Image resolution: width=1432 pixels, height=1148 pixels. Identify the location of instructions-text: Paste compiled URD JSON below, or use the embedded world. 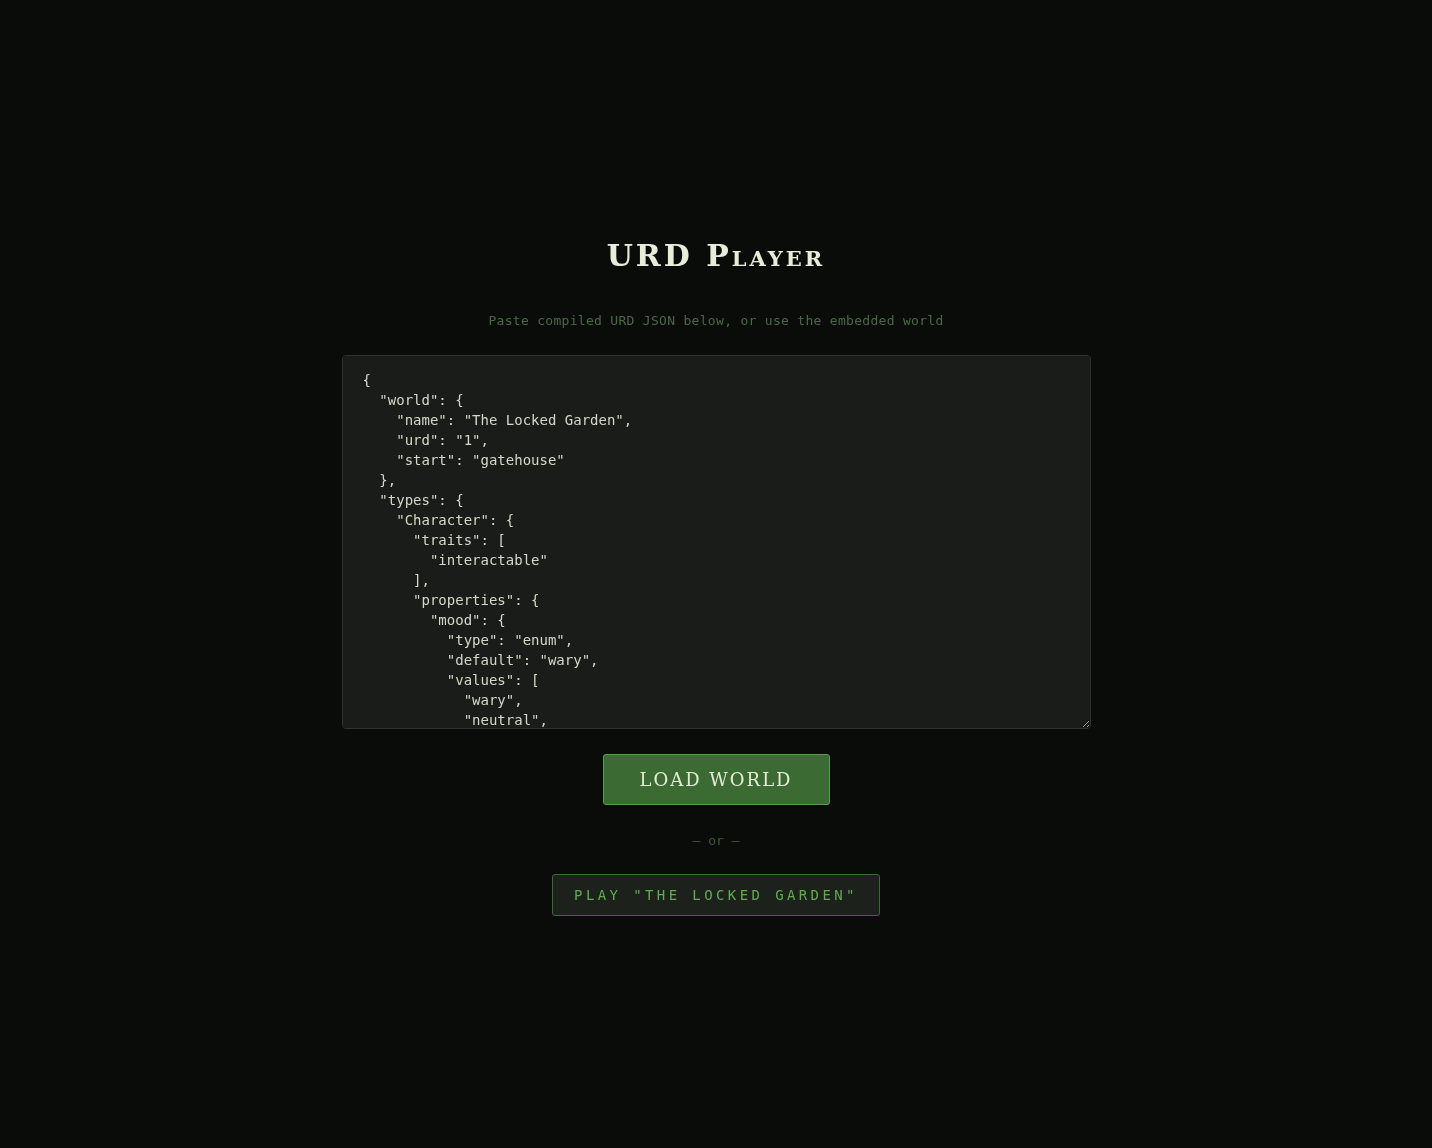
(716, 320).